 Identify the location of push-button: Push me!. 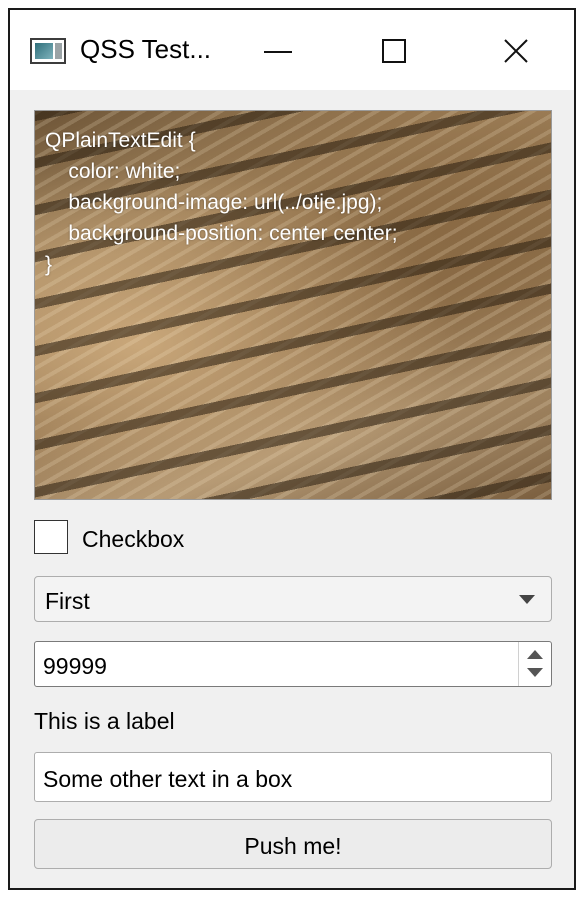
(293, 844).